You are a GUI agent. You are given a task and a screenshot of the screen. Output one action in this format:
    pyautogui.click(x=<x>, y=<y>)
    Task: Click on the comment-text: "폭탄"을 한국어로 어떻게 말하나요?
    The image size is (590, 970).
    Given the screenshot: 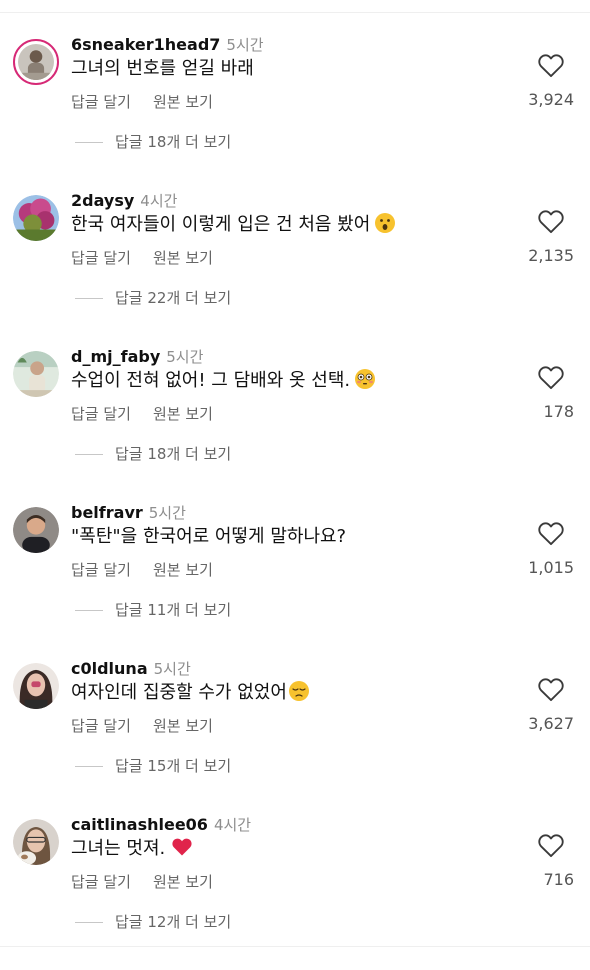 What is the action you would take?
    pyautogui.click(x=208, y=537)
    